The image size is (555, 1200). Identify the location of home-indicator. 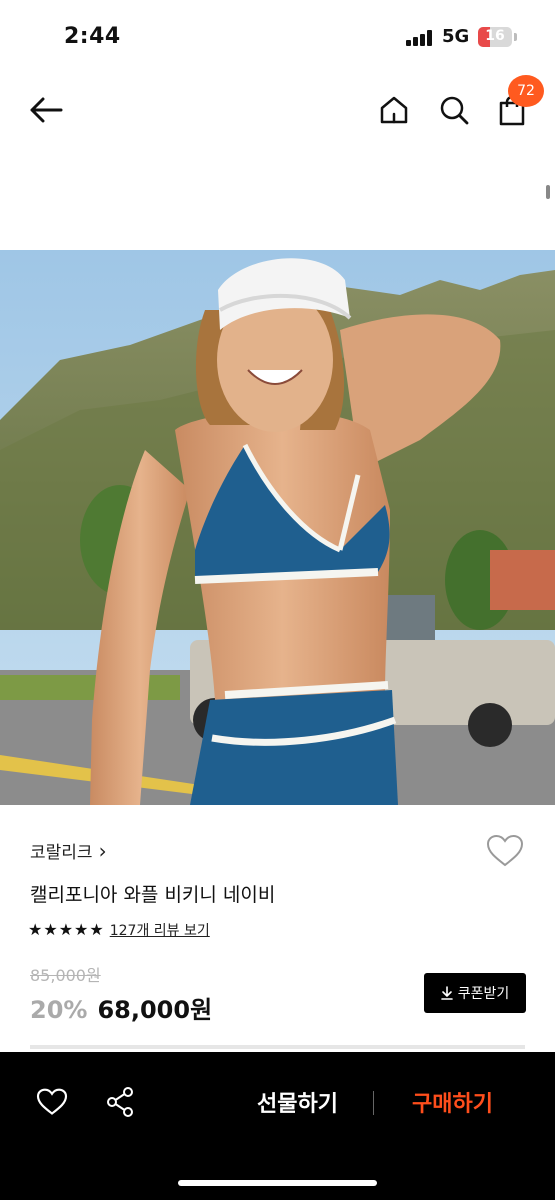
(277, 1183).